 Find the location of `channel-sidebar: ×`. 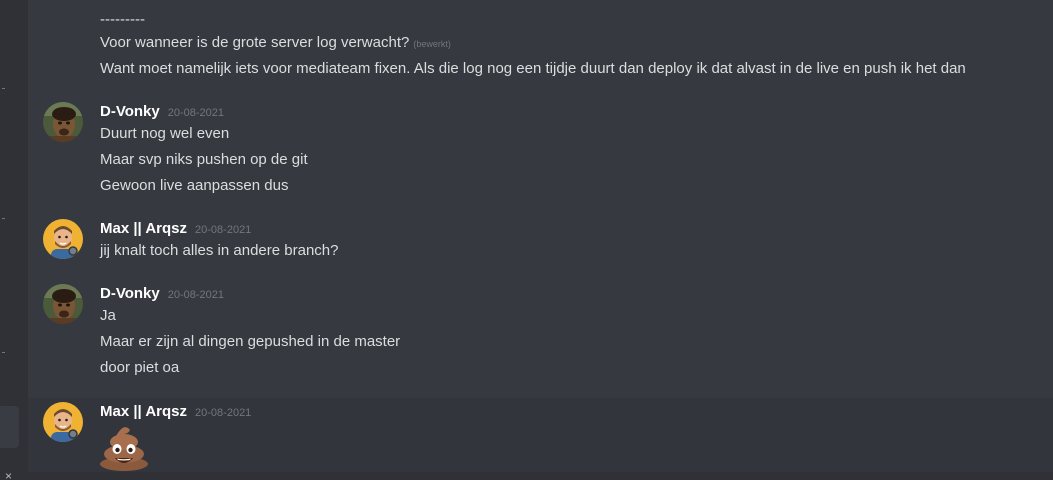

channel-sidebar: × is located at coordinates (14, 240).